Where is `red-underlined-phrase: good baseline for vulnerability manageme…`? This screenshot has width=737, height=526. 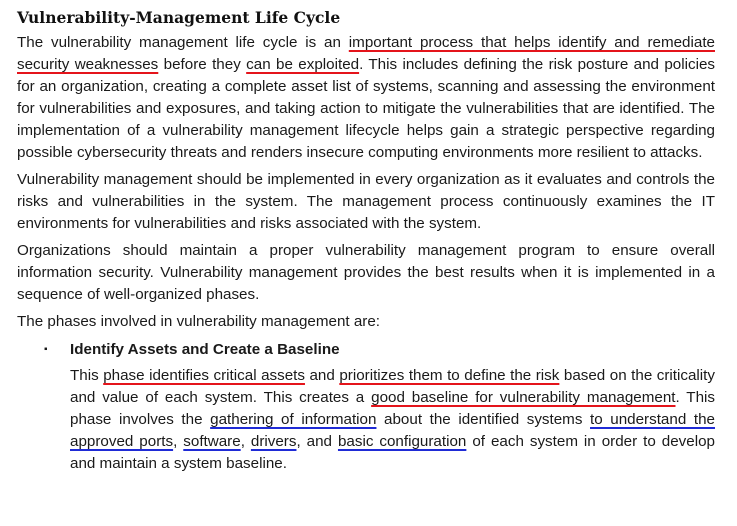
red-underlined-phrase: good baseline for vulnerability manageme… is located at coordinates (523, 397).